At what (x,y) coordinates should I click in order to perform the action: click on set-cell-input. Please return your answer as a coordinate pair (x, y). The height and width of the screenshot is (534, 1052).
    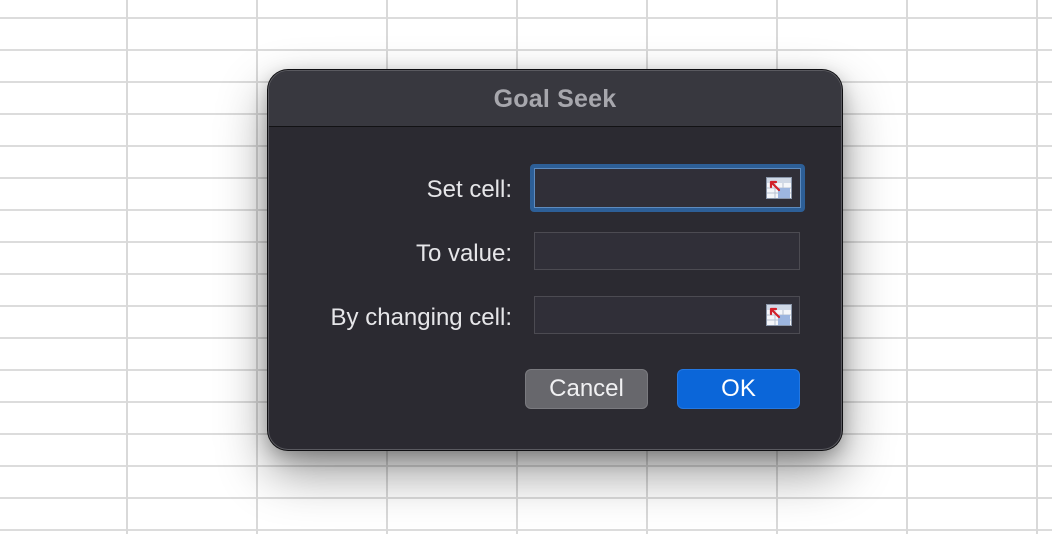
    Looking at the image, I should click on (667, 188).